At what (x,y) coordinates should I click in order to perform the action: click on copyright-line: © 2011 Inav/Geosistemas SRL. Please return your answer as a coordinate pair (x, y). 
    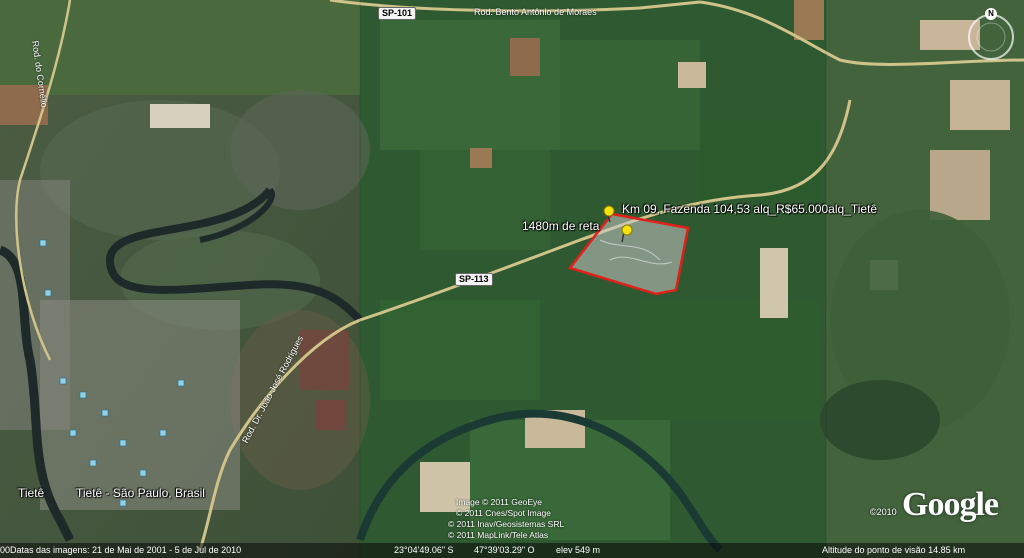
    Looking at the image, I should click on (506, 524).